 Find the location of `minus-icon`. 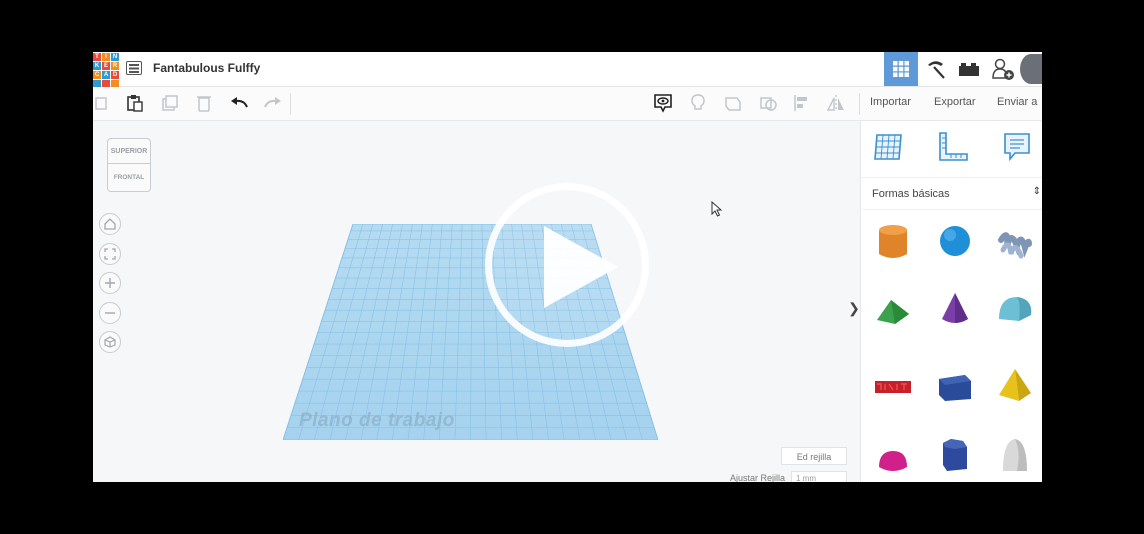

minus-icon is located at coordinates (110, 313).